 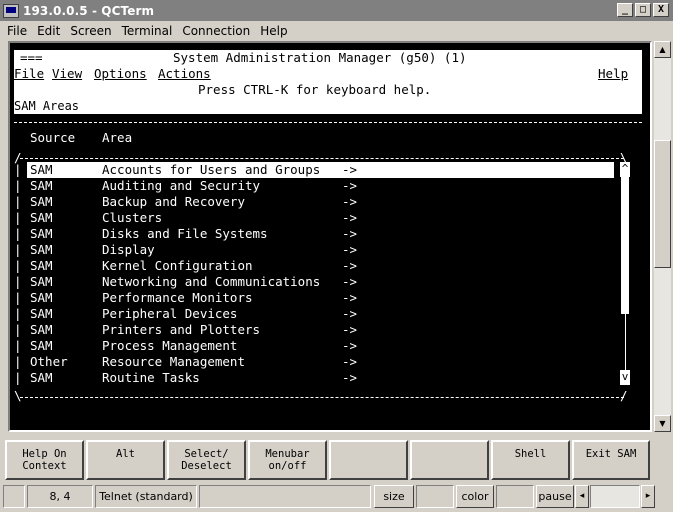 I want to click on scroll-down-icon: ▼, so click(x=662, y=423).